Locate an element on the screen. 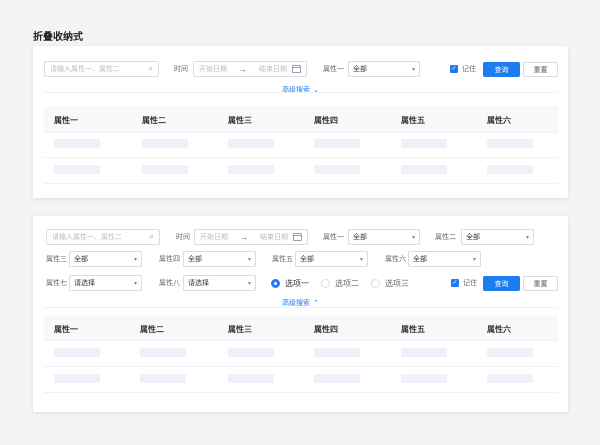 The height and width of the screenshot is (445, 600). page-title: 折叠收纳式 is located at coordinates (58, 37).